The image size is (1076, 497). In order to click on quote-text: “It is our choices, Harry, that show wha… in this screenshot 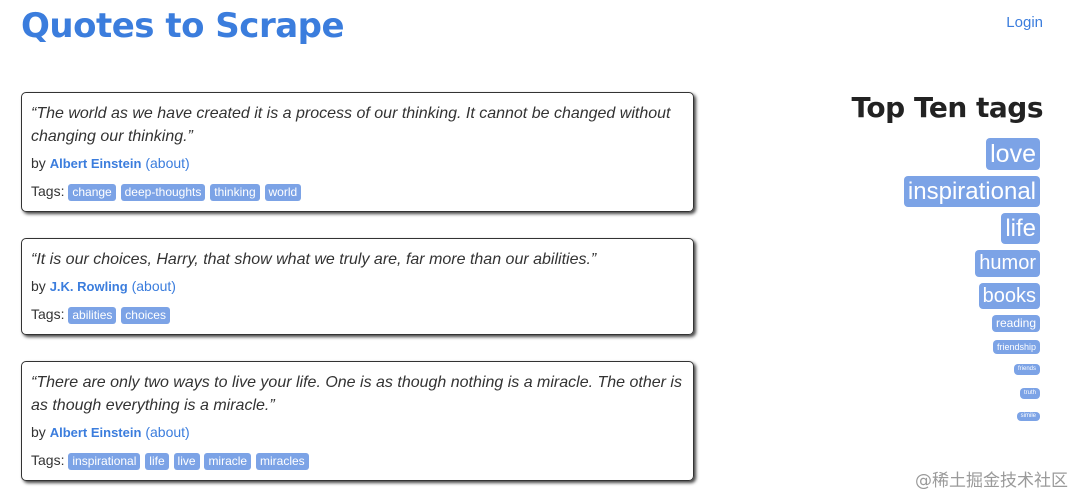, I will do `click(314, 259)`.